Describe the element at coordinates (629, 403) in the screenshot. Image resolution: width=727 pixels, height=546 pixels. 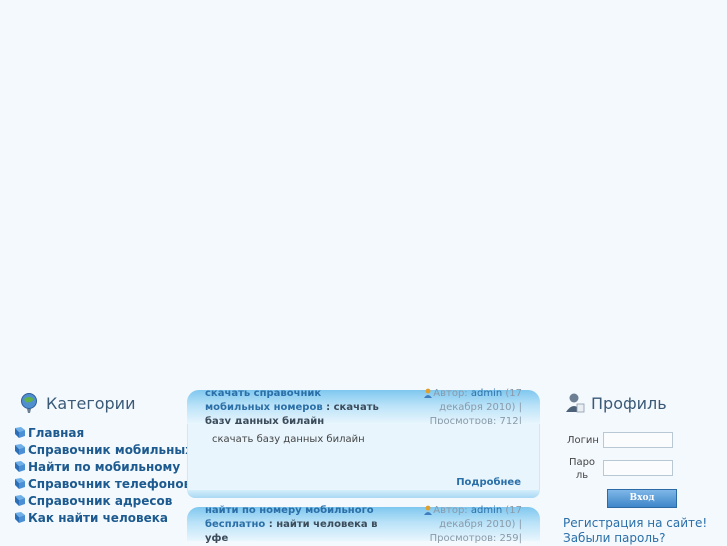
I see `profile-title: Профиль` at that location.